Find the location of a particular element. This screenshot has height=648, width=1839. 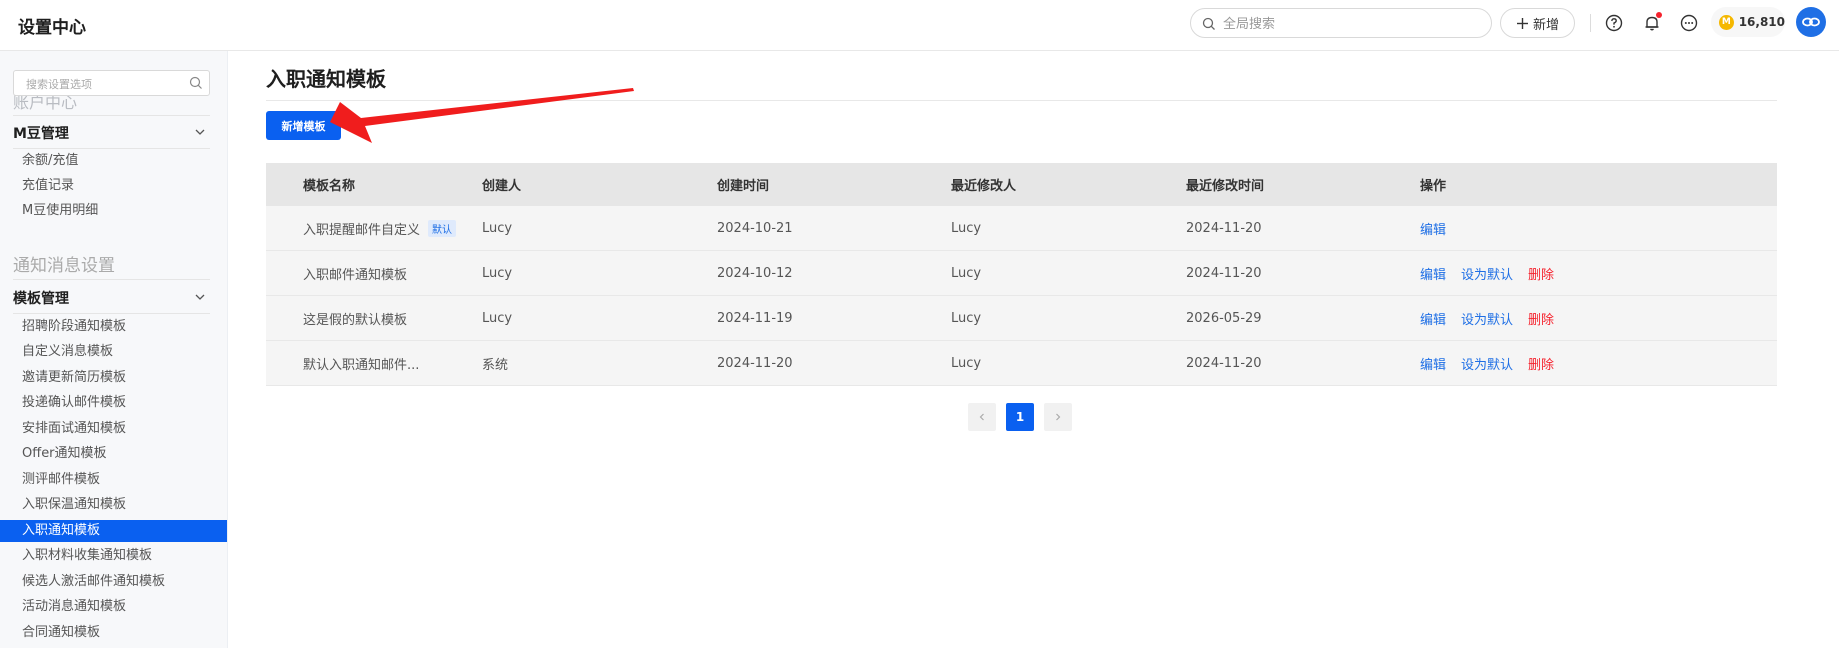

avatar is located at coordinates (1811, 22).